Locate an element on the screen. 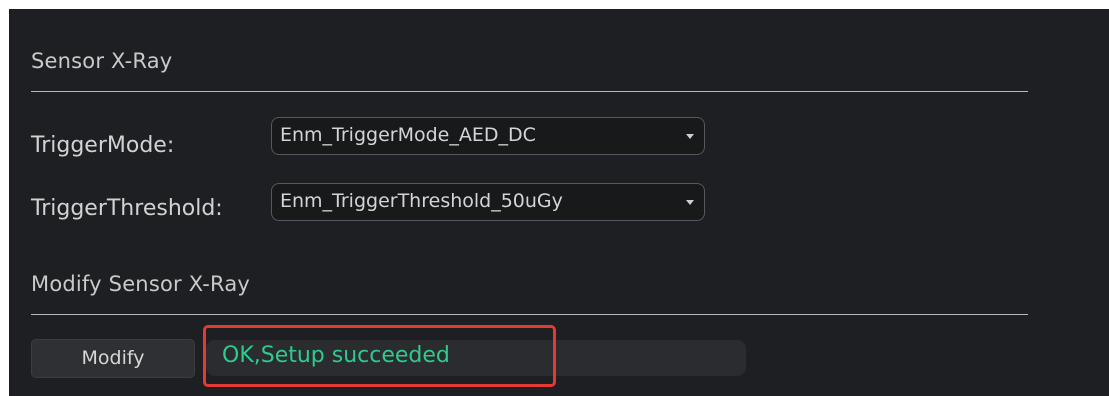 The width and height of the screenshot is (1109, 396). trigger-threshold-dropdown: Enm_TriggerThreshold_50uGy is located at coordinates (488, 202).